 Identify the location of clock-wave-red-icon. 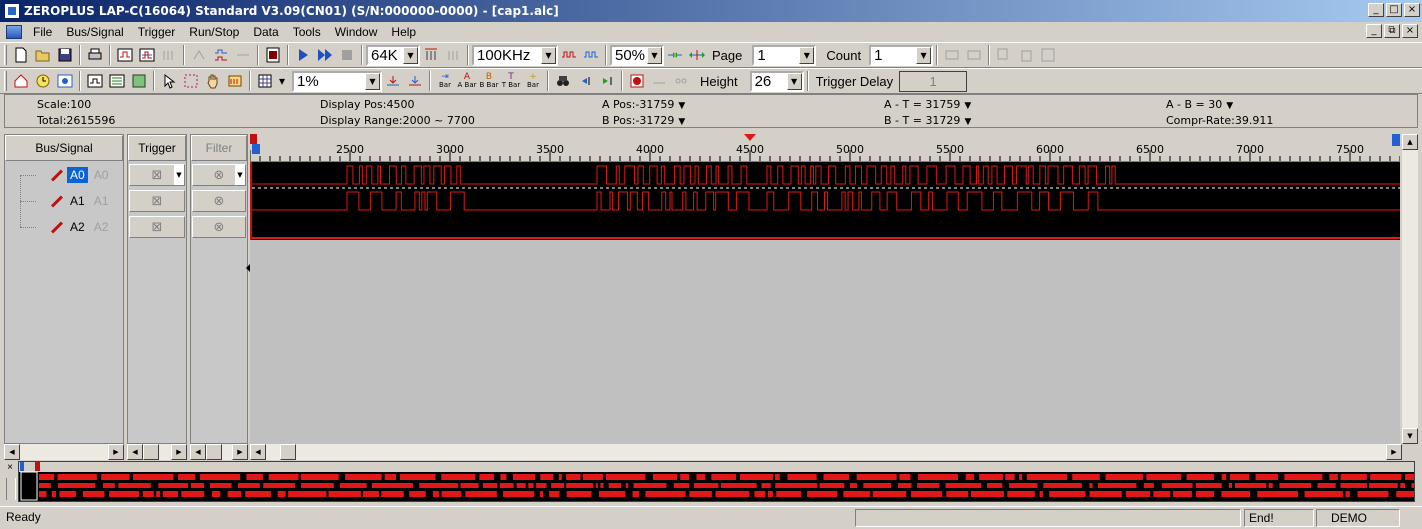
(569, 55).